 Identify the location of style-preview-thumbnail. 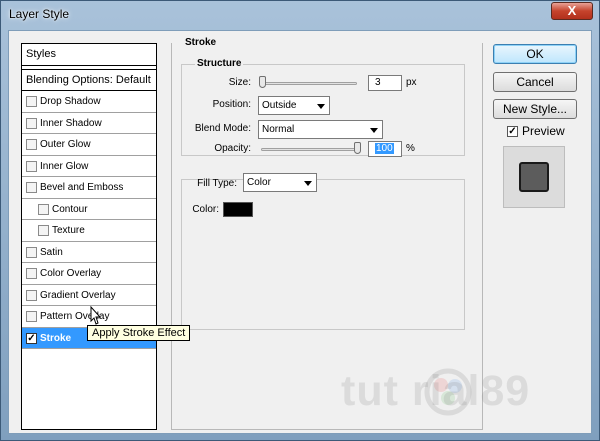
(534, 177).